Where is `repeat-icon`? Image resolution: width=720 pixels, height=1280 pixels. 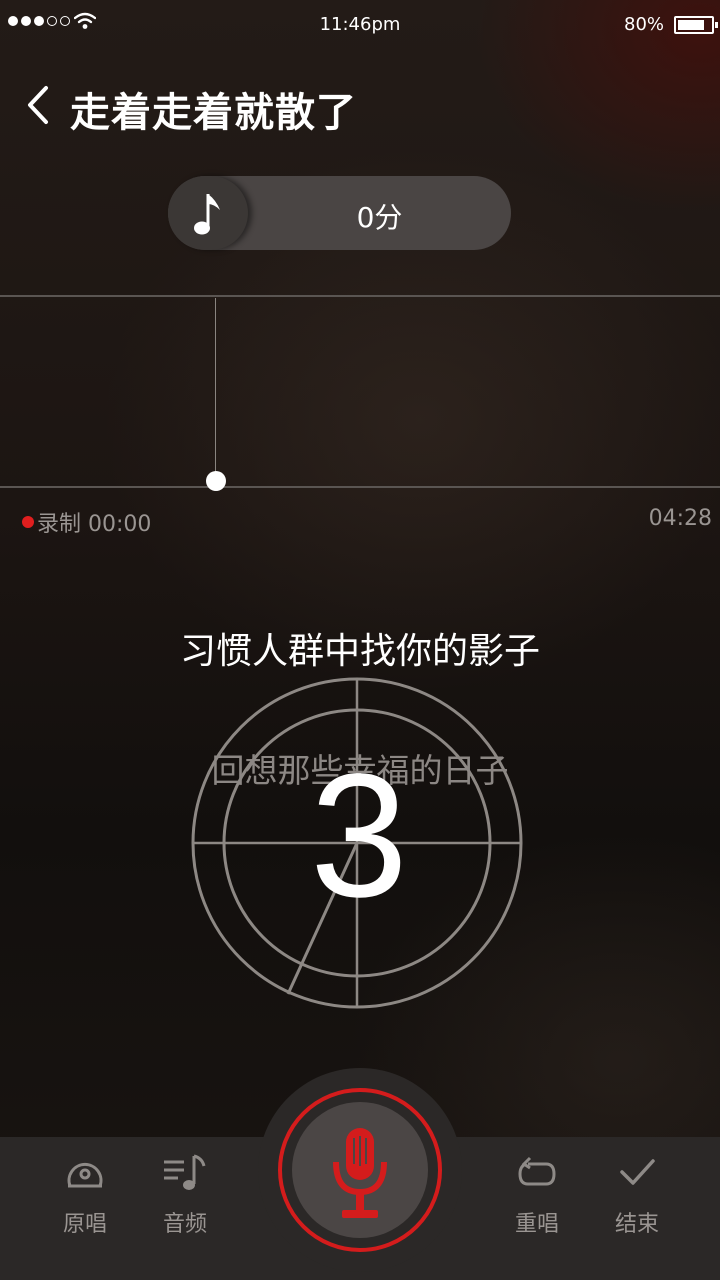 repeat-icon is located at coordinates (537, 1171).